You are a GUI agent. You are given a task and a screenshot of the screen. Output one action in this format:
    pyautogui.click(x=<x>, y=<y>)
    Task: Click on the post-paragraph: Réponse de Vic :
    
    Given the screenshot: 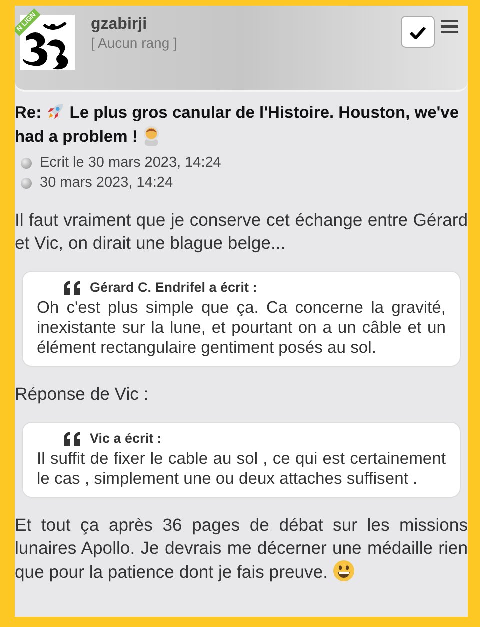 What is the action you would take?
    pyautogui.click(x=82, y=394)
    